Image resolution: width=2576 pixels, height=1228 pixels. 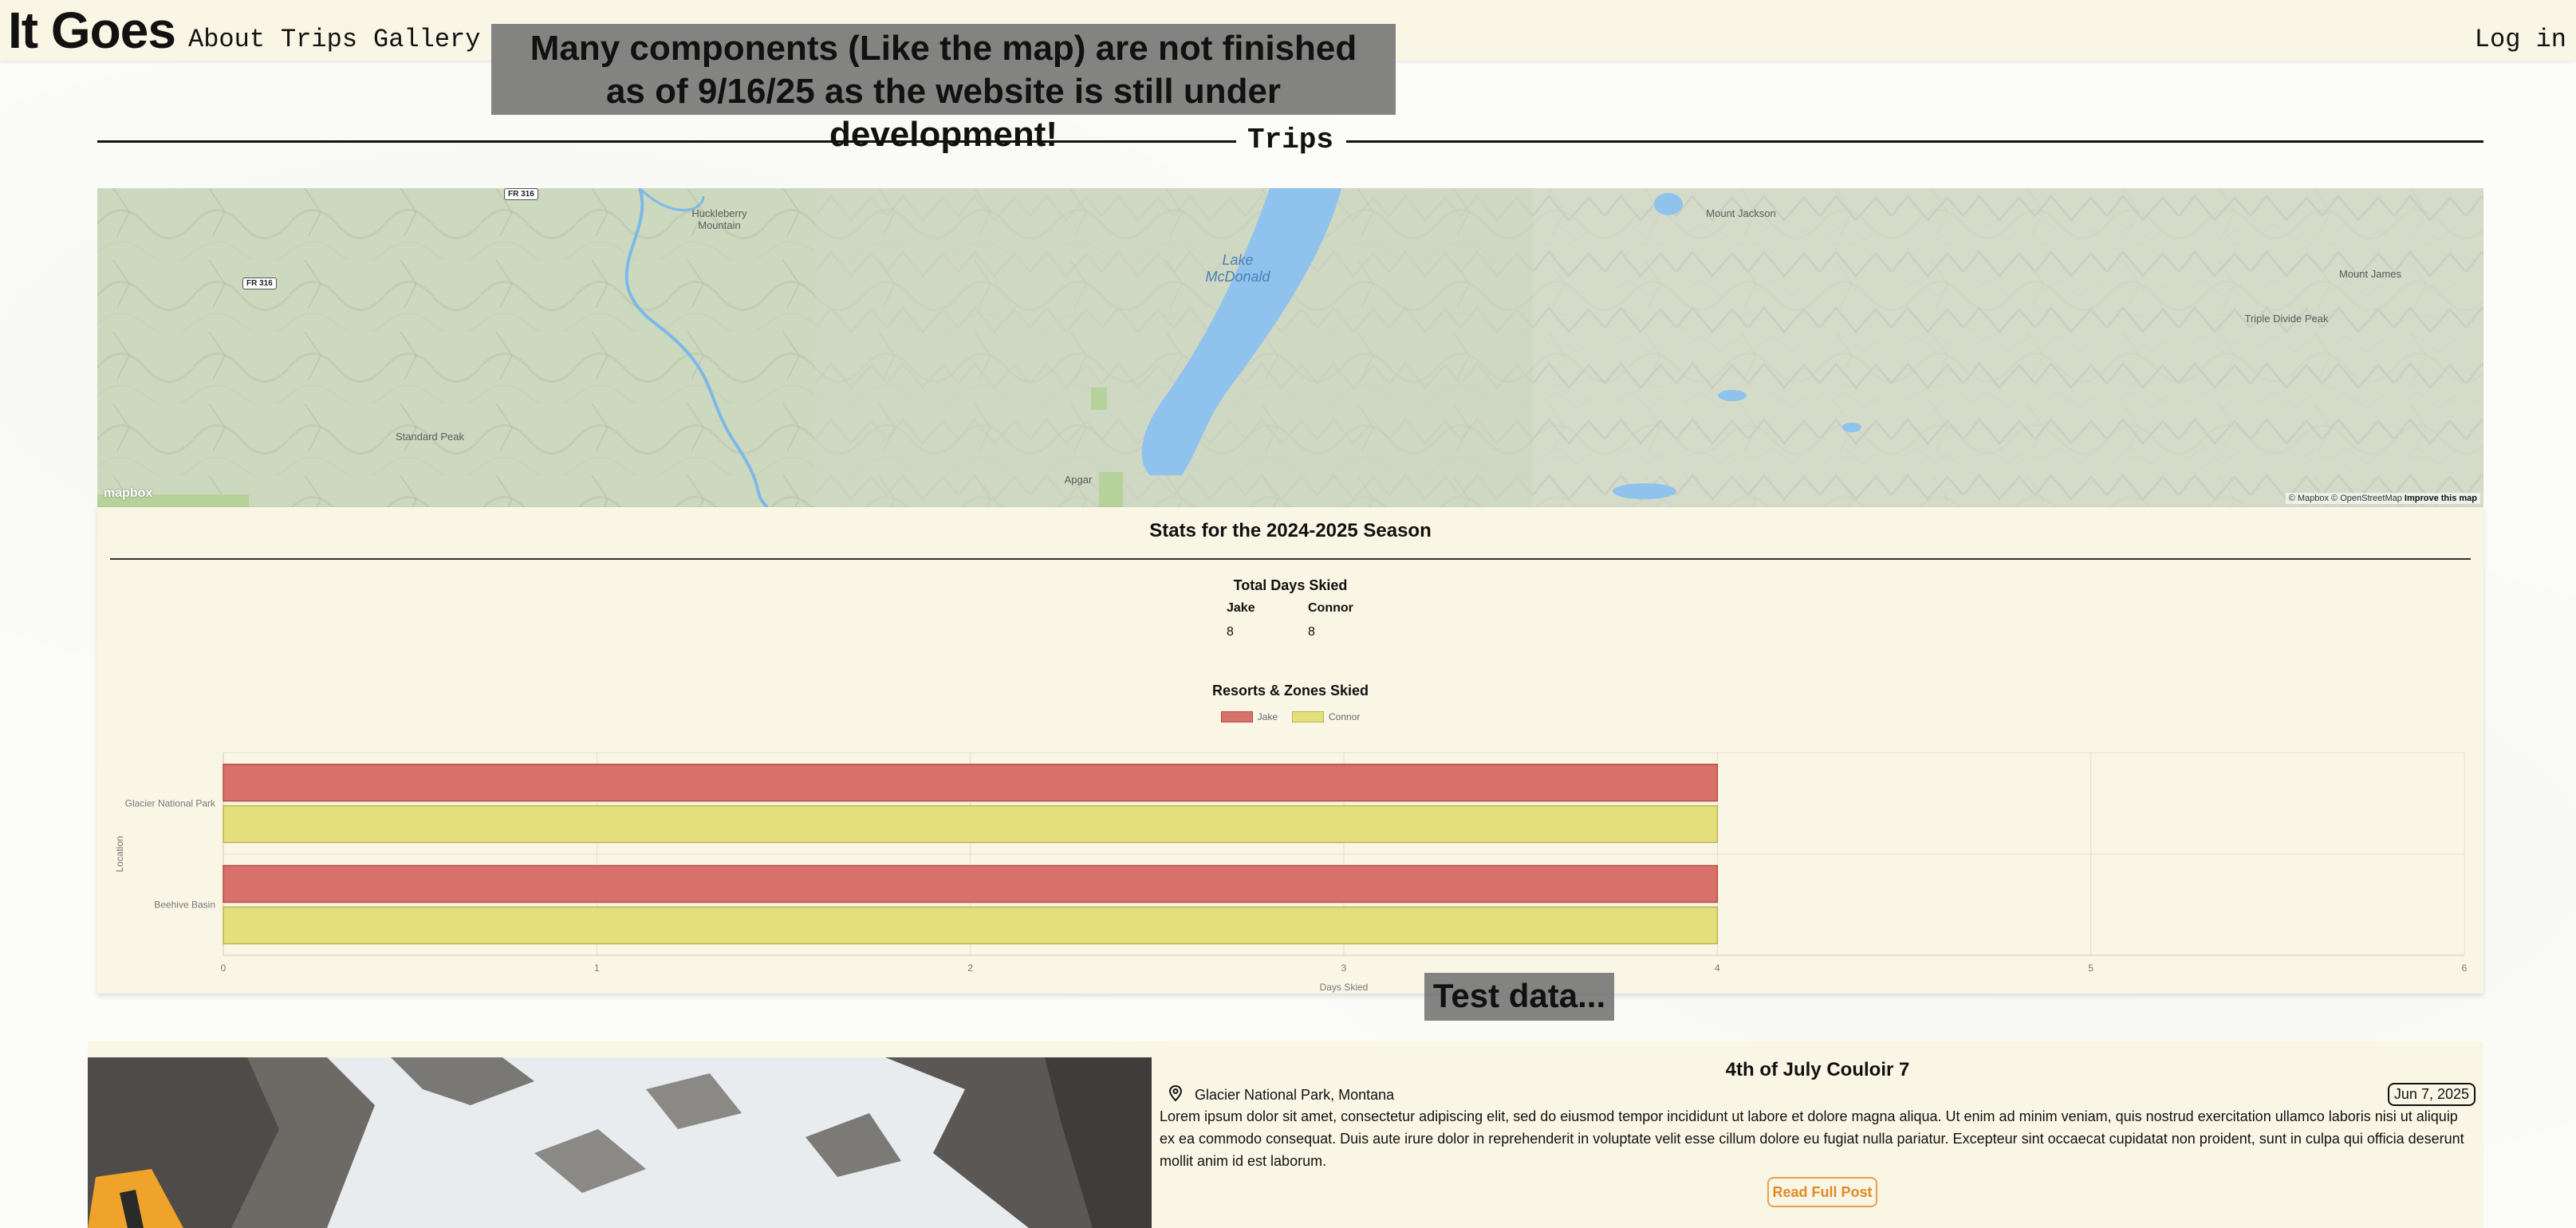 What do you see at coordinates (1326, 716) in the screenshot?
I see `legend-item: Connor` at bounding box center [1326, 716].